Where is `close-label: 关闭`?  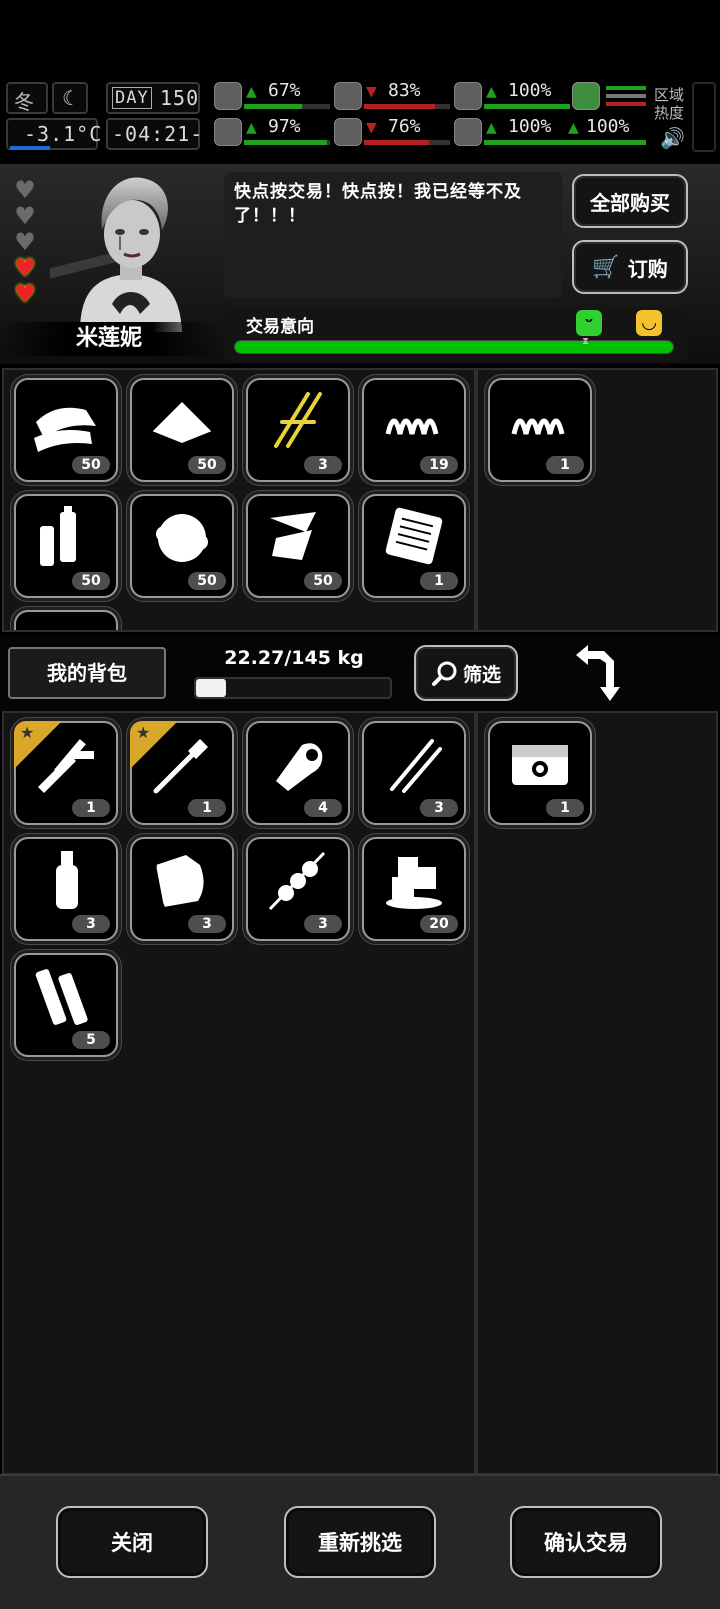
close-label: 关闭 is located at coordinates (132, 1543).